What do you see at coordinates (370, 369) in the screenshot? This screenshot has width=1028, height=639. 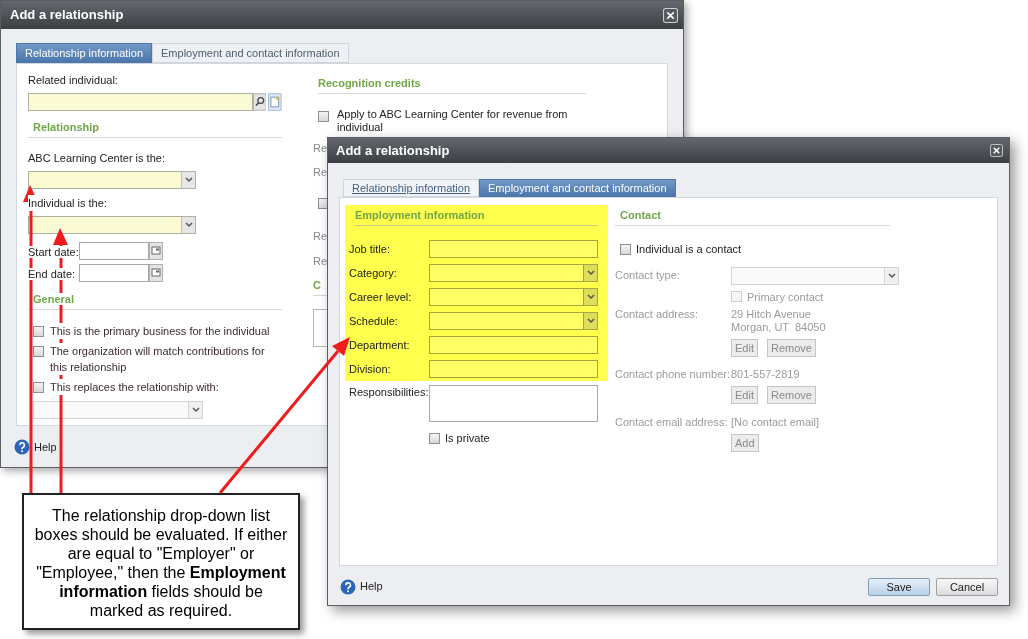 I see `field-label: Division:` at bounding box center [370, 369].